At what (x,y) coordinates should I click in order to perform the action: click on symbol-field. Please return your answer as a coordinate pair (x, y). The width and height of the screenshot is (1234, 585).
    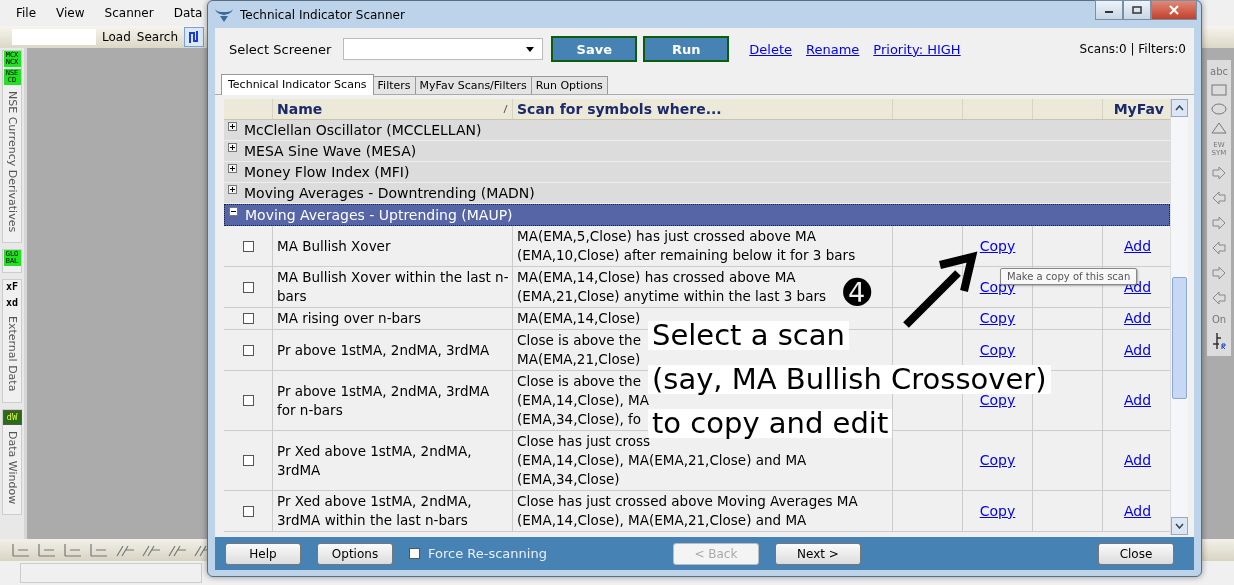
    Looking at the image, I should click on (54, 37).